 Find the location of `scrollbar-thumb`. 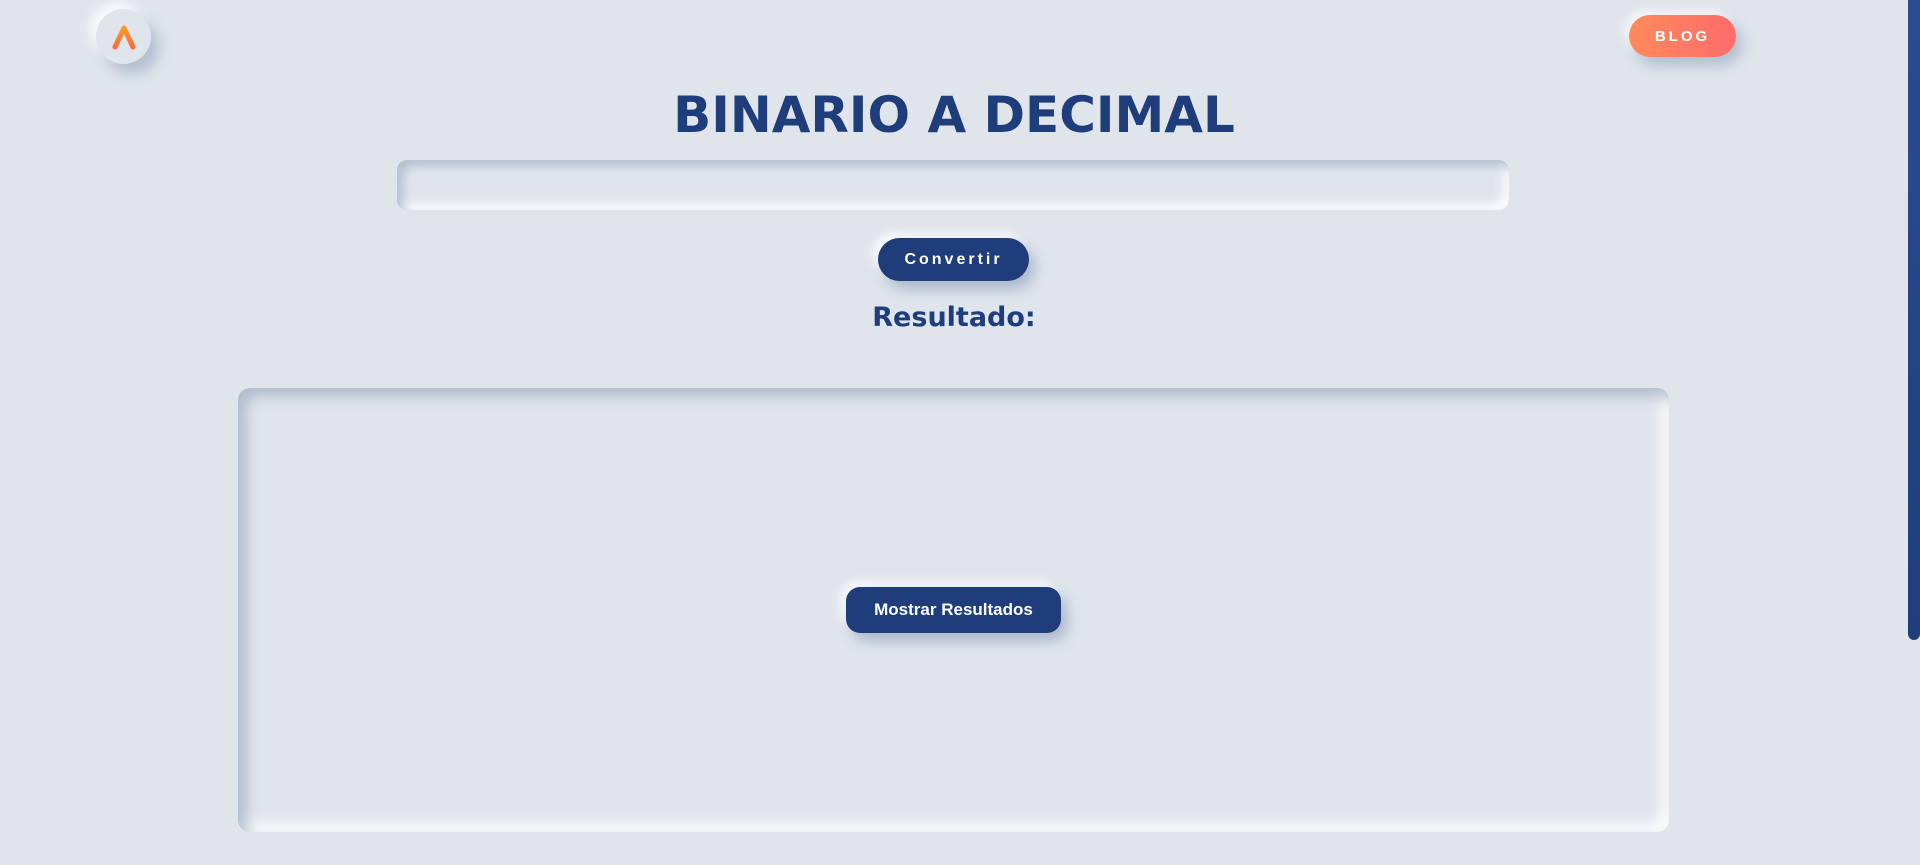

scrollbar-thumb is located at coordinates (1914, 320).